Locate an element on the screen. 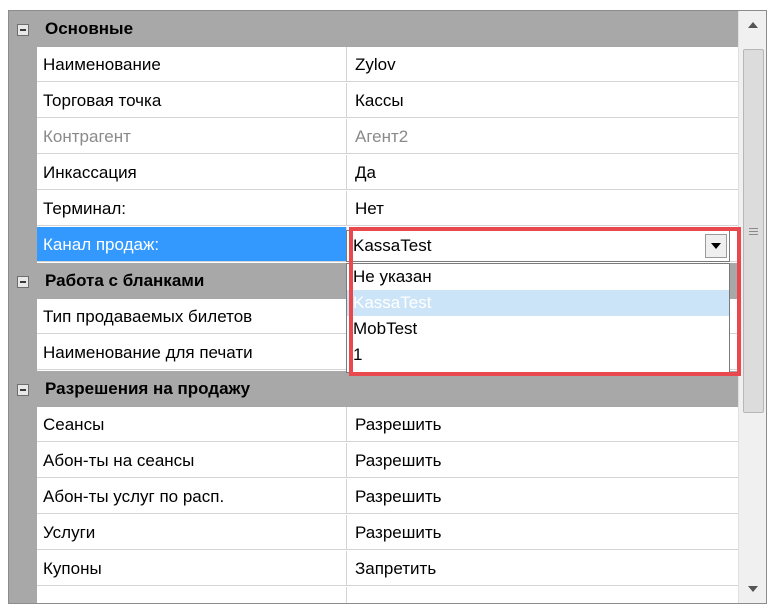 The height and width of the screenshot is (605, 773). property-row-coupons: Купоны Запретить is located at coordinates (373, 569).